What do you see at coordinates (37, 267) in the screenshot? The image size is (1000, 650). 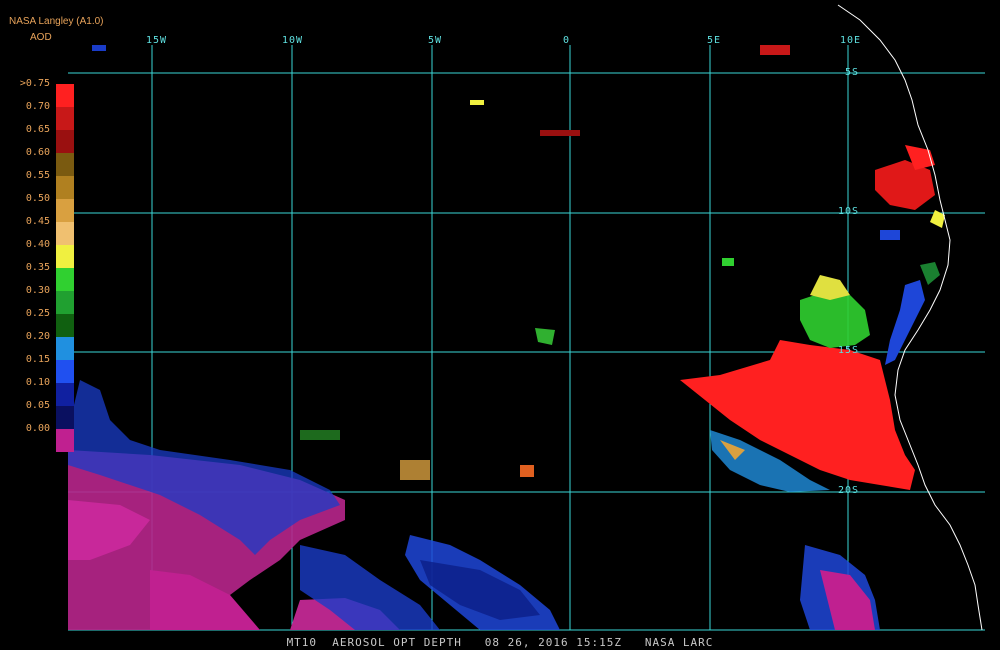 I see `legend-label: 0.35` at bounding box center [37, 267].